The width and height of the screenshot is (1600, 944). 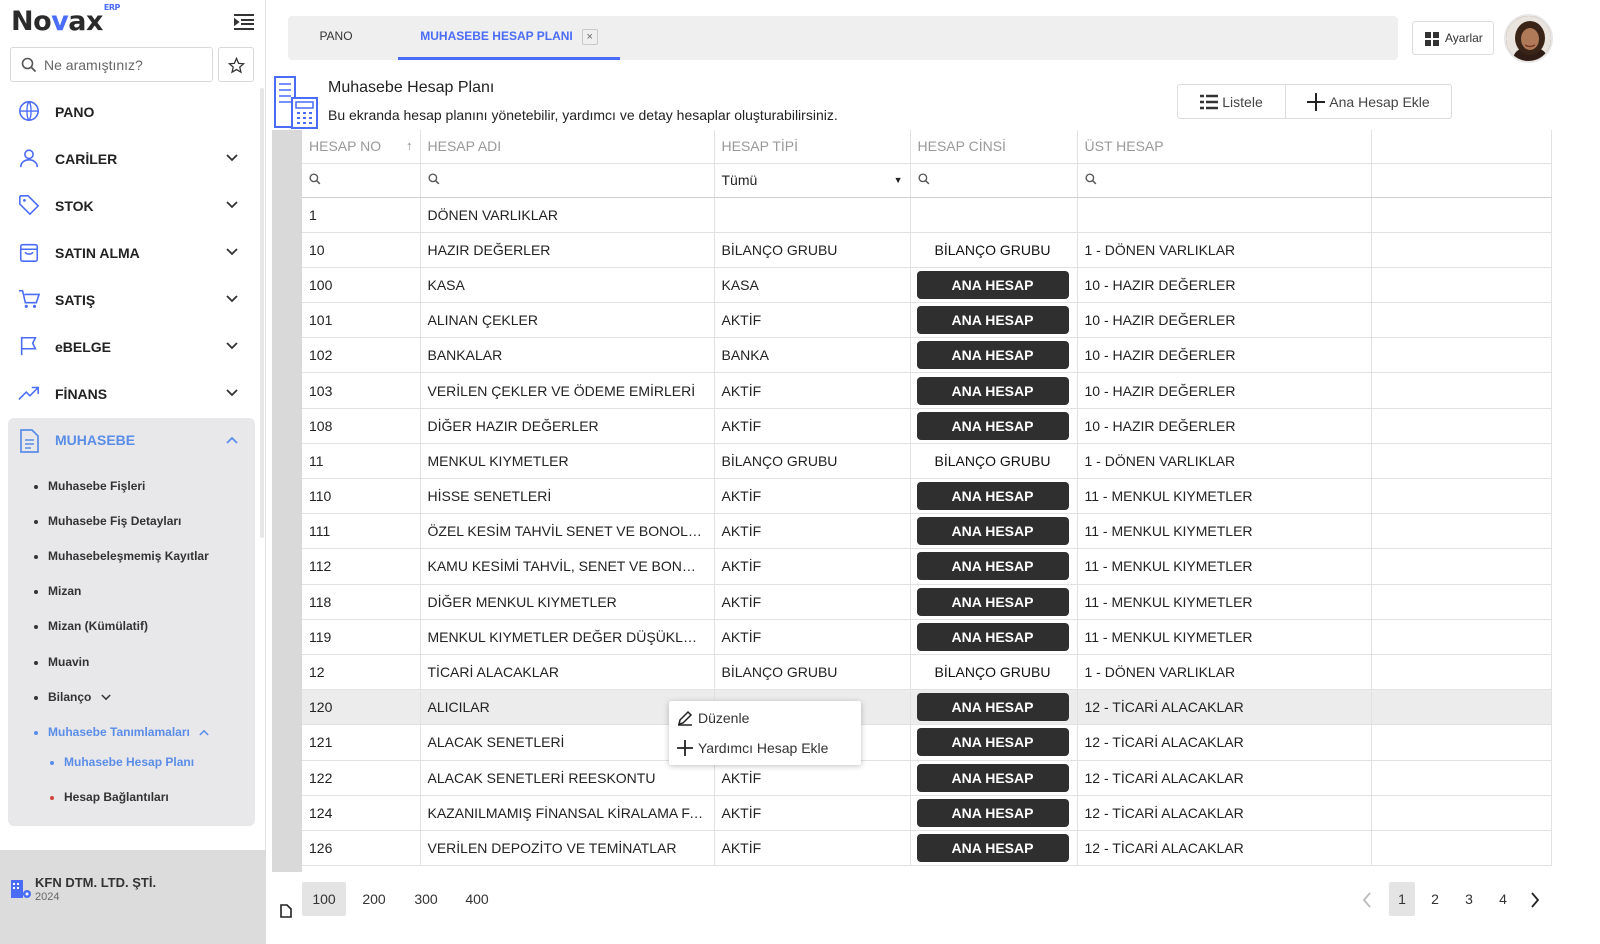 I want to click on page-size-400: 400, so click(x=477, y=899).